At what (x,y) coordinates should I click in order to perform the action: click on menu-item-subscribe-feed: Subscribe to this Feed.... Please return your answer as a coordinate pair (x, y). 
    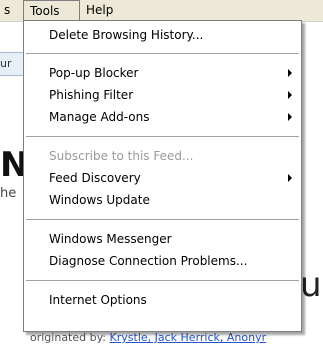
    Looking at the image, I should click on (162, 156).